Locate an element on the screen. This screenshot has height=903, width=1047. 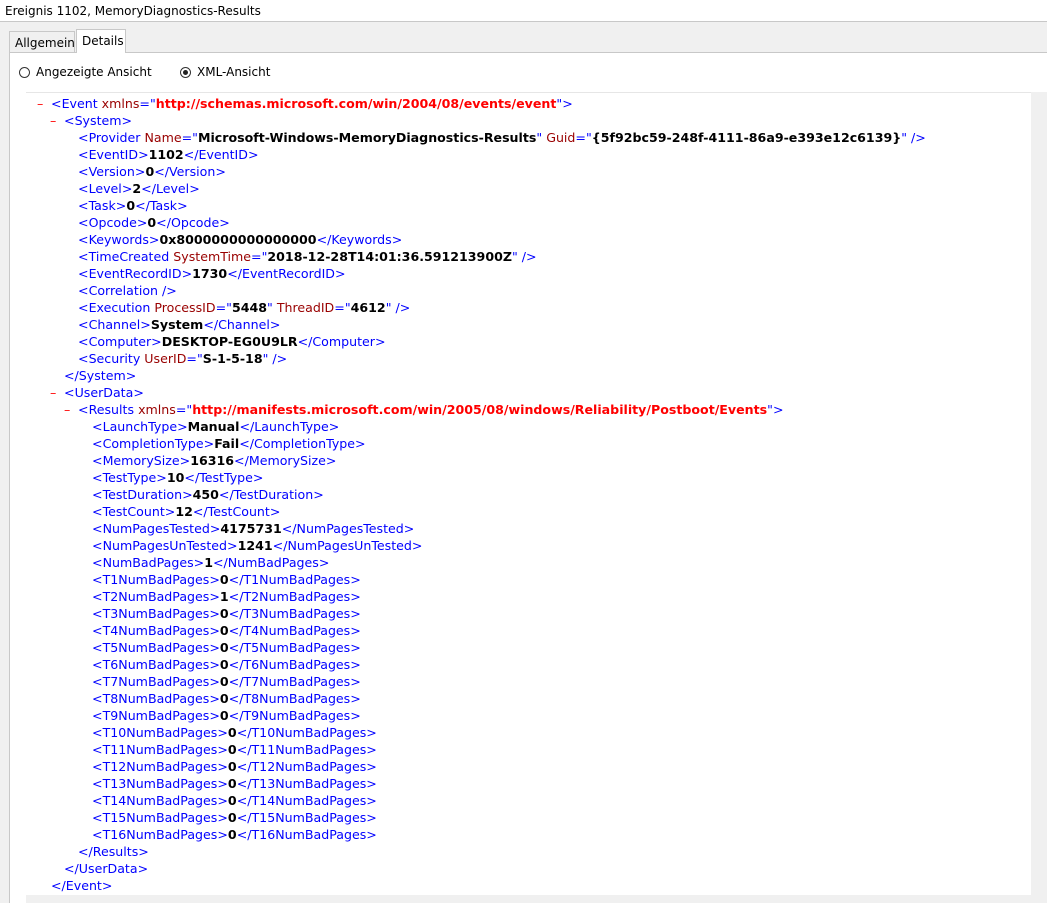
xml-text-value: 0x8000000000000000 is located at coordinates (238, 239).